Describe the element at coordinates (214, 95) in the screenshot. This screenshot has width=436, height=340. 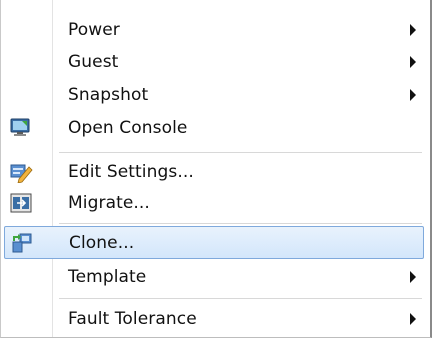
I see `menu-item-snapshot: Snapshot` at that location.